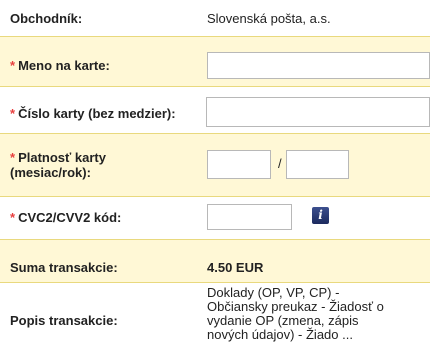 This screenshot has width=430, height=349. I want to click on merchant-row: Obchodník: Slovenská pošta, a.s., so click(215, 18).